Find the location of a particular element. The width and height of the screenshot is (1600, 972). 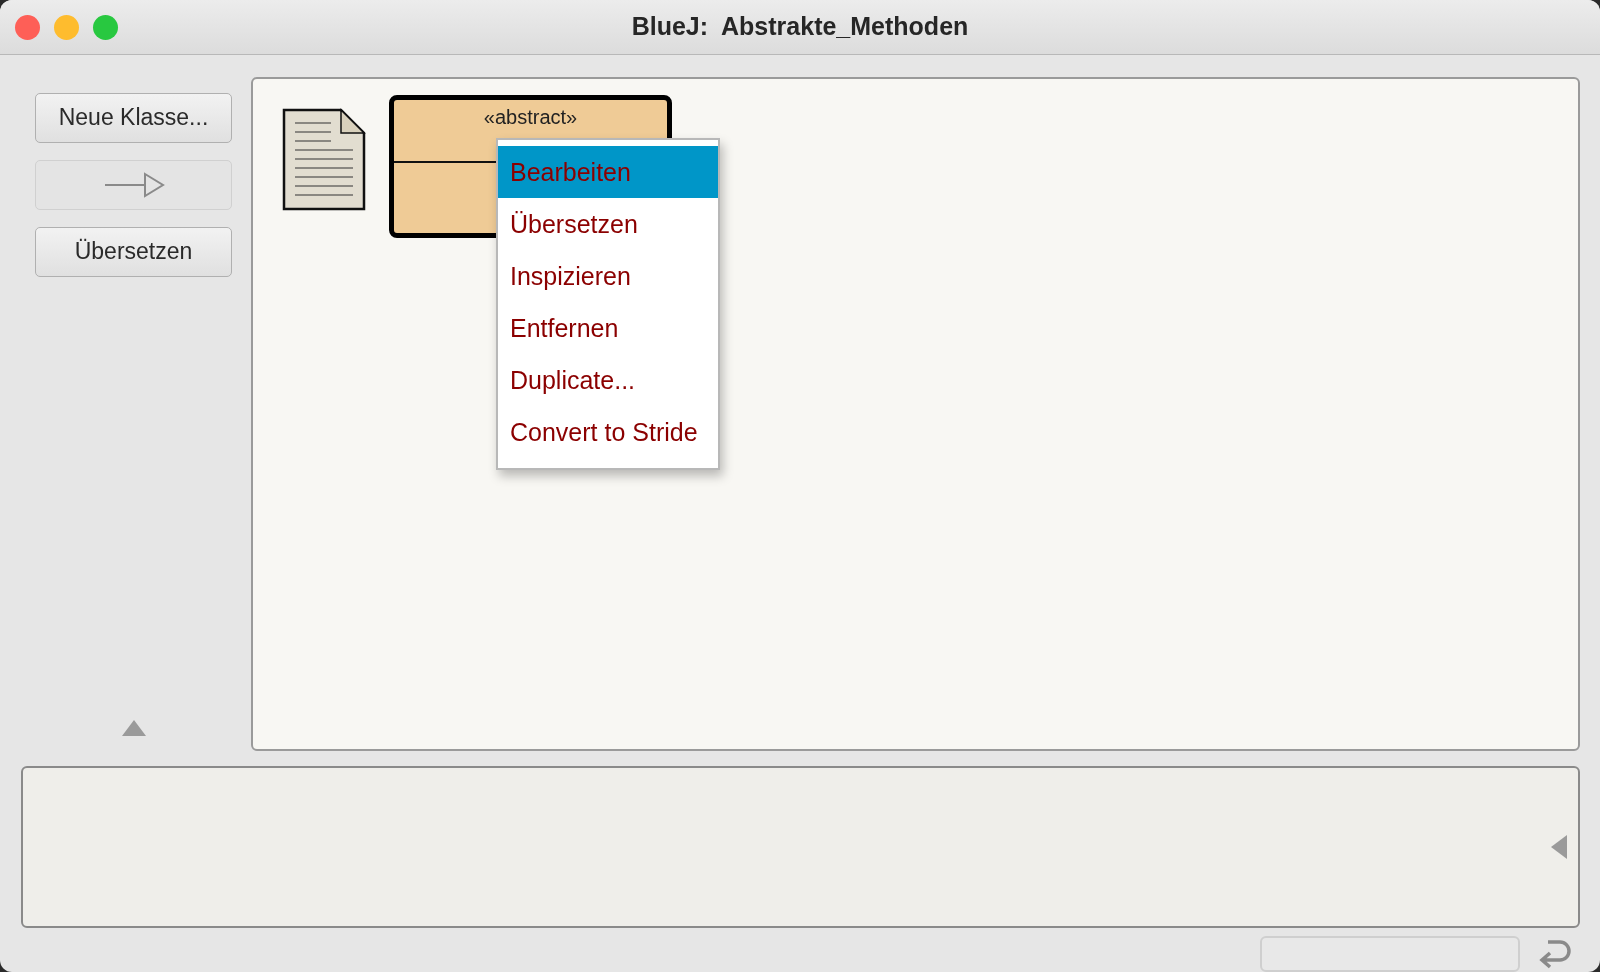

class-stereotype: «abstract» is located at coordinates (530, 117).